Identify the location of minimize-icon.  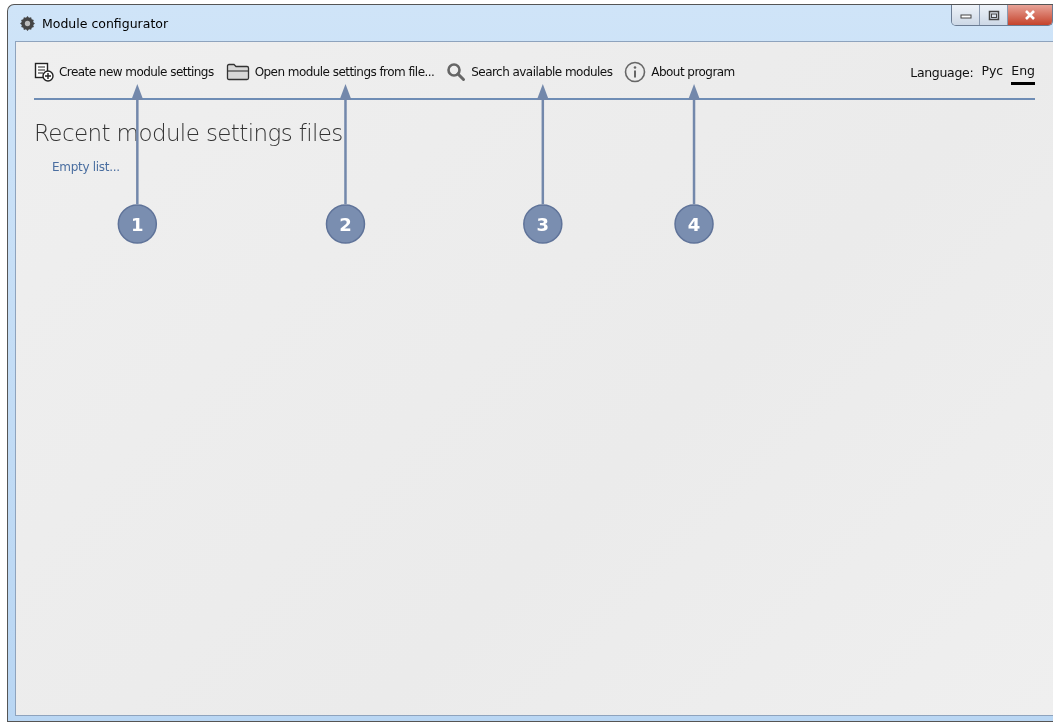
(965, 15).